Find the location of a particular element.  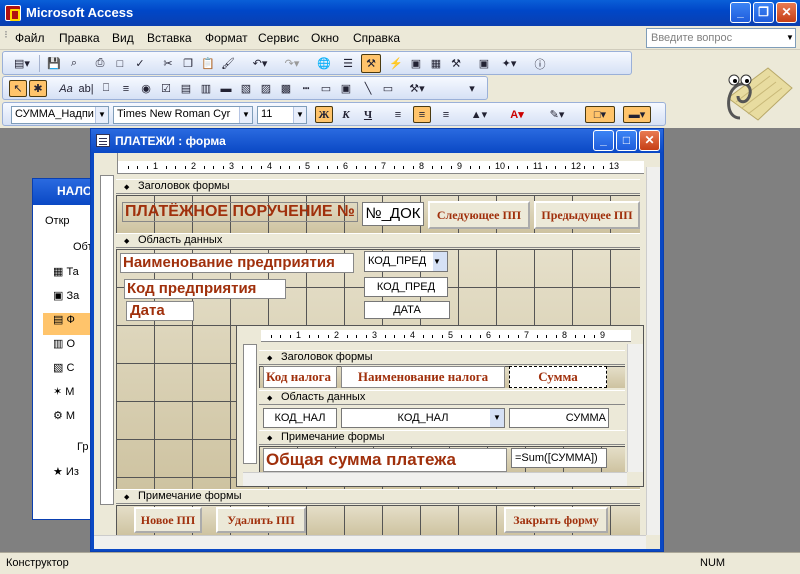

combobox-tool-icon: ▤ is located at coordinates (186, 88).